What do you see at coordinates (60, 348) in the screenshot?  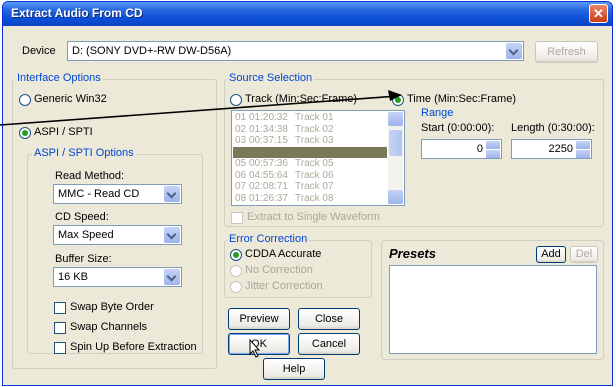 I see `spin-up-checkbox` at bounding box center [60, 348].